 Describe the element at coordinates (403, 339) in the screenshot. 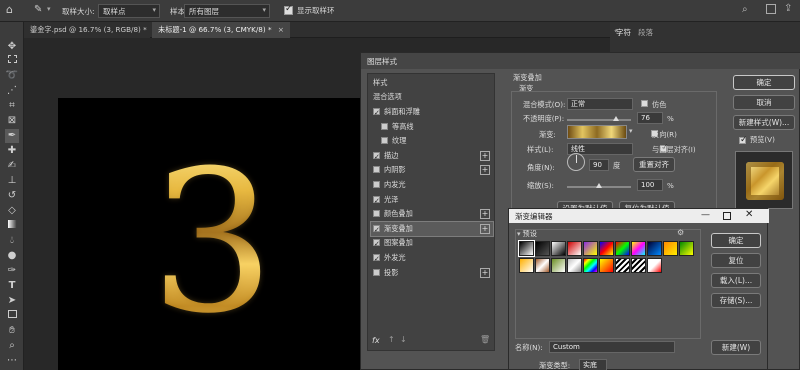

I see `move-down-icon: ↓` at that location.